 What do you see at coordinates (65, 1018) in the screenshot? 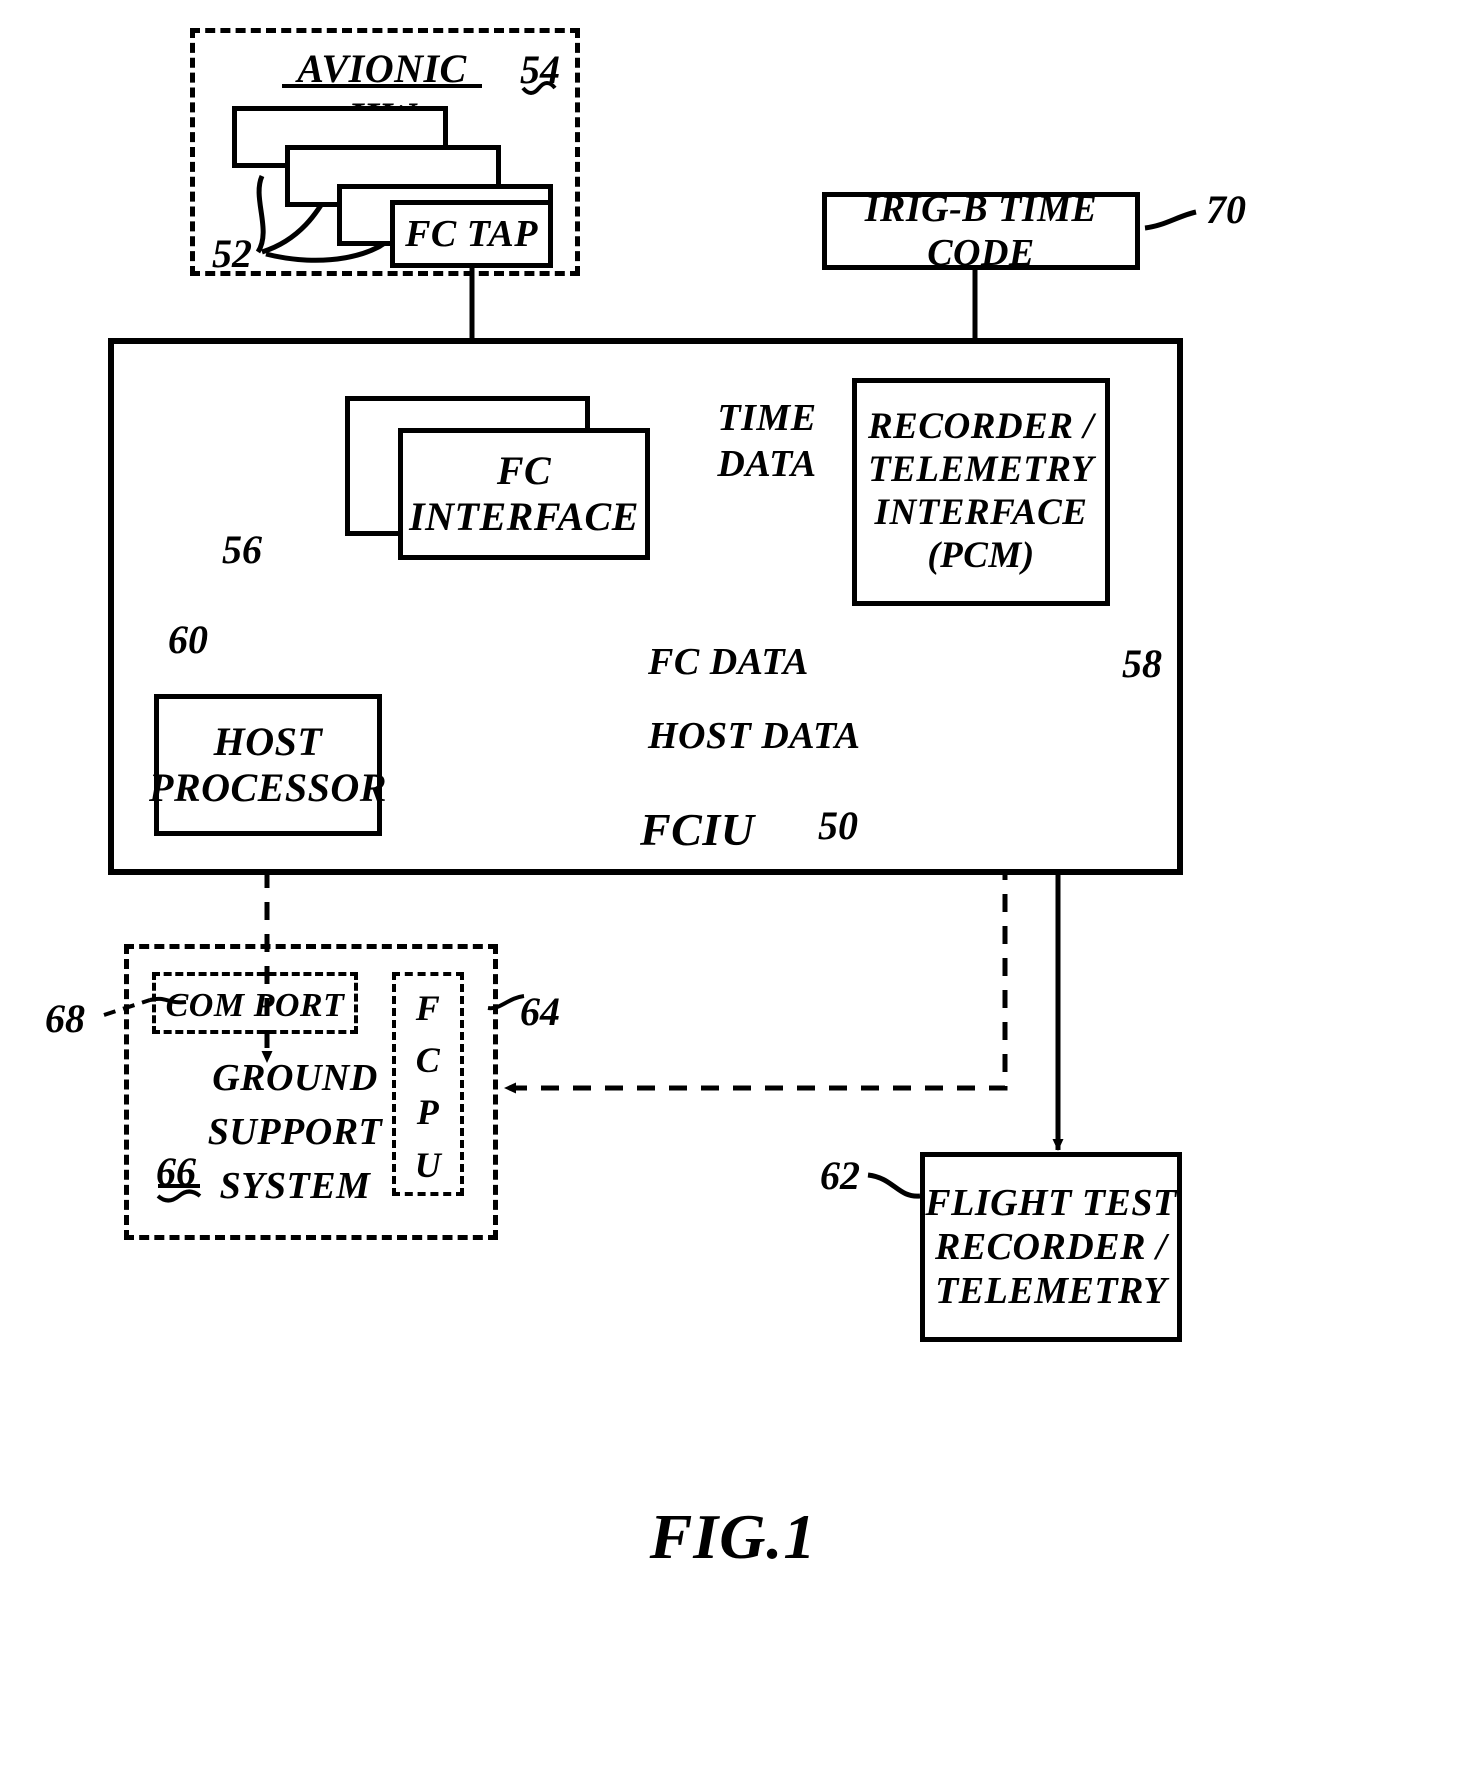
I see `com-port-ref: 68` at bounding box center [65, 1018].